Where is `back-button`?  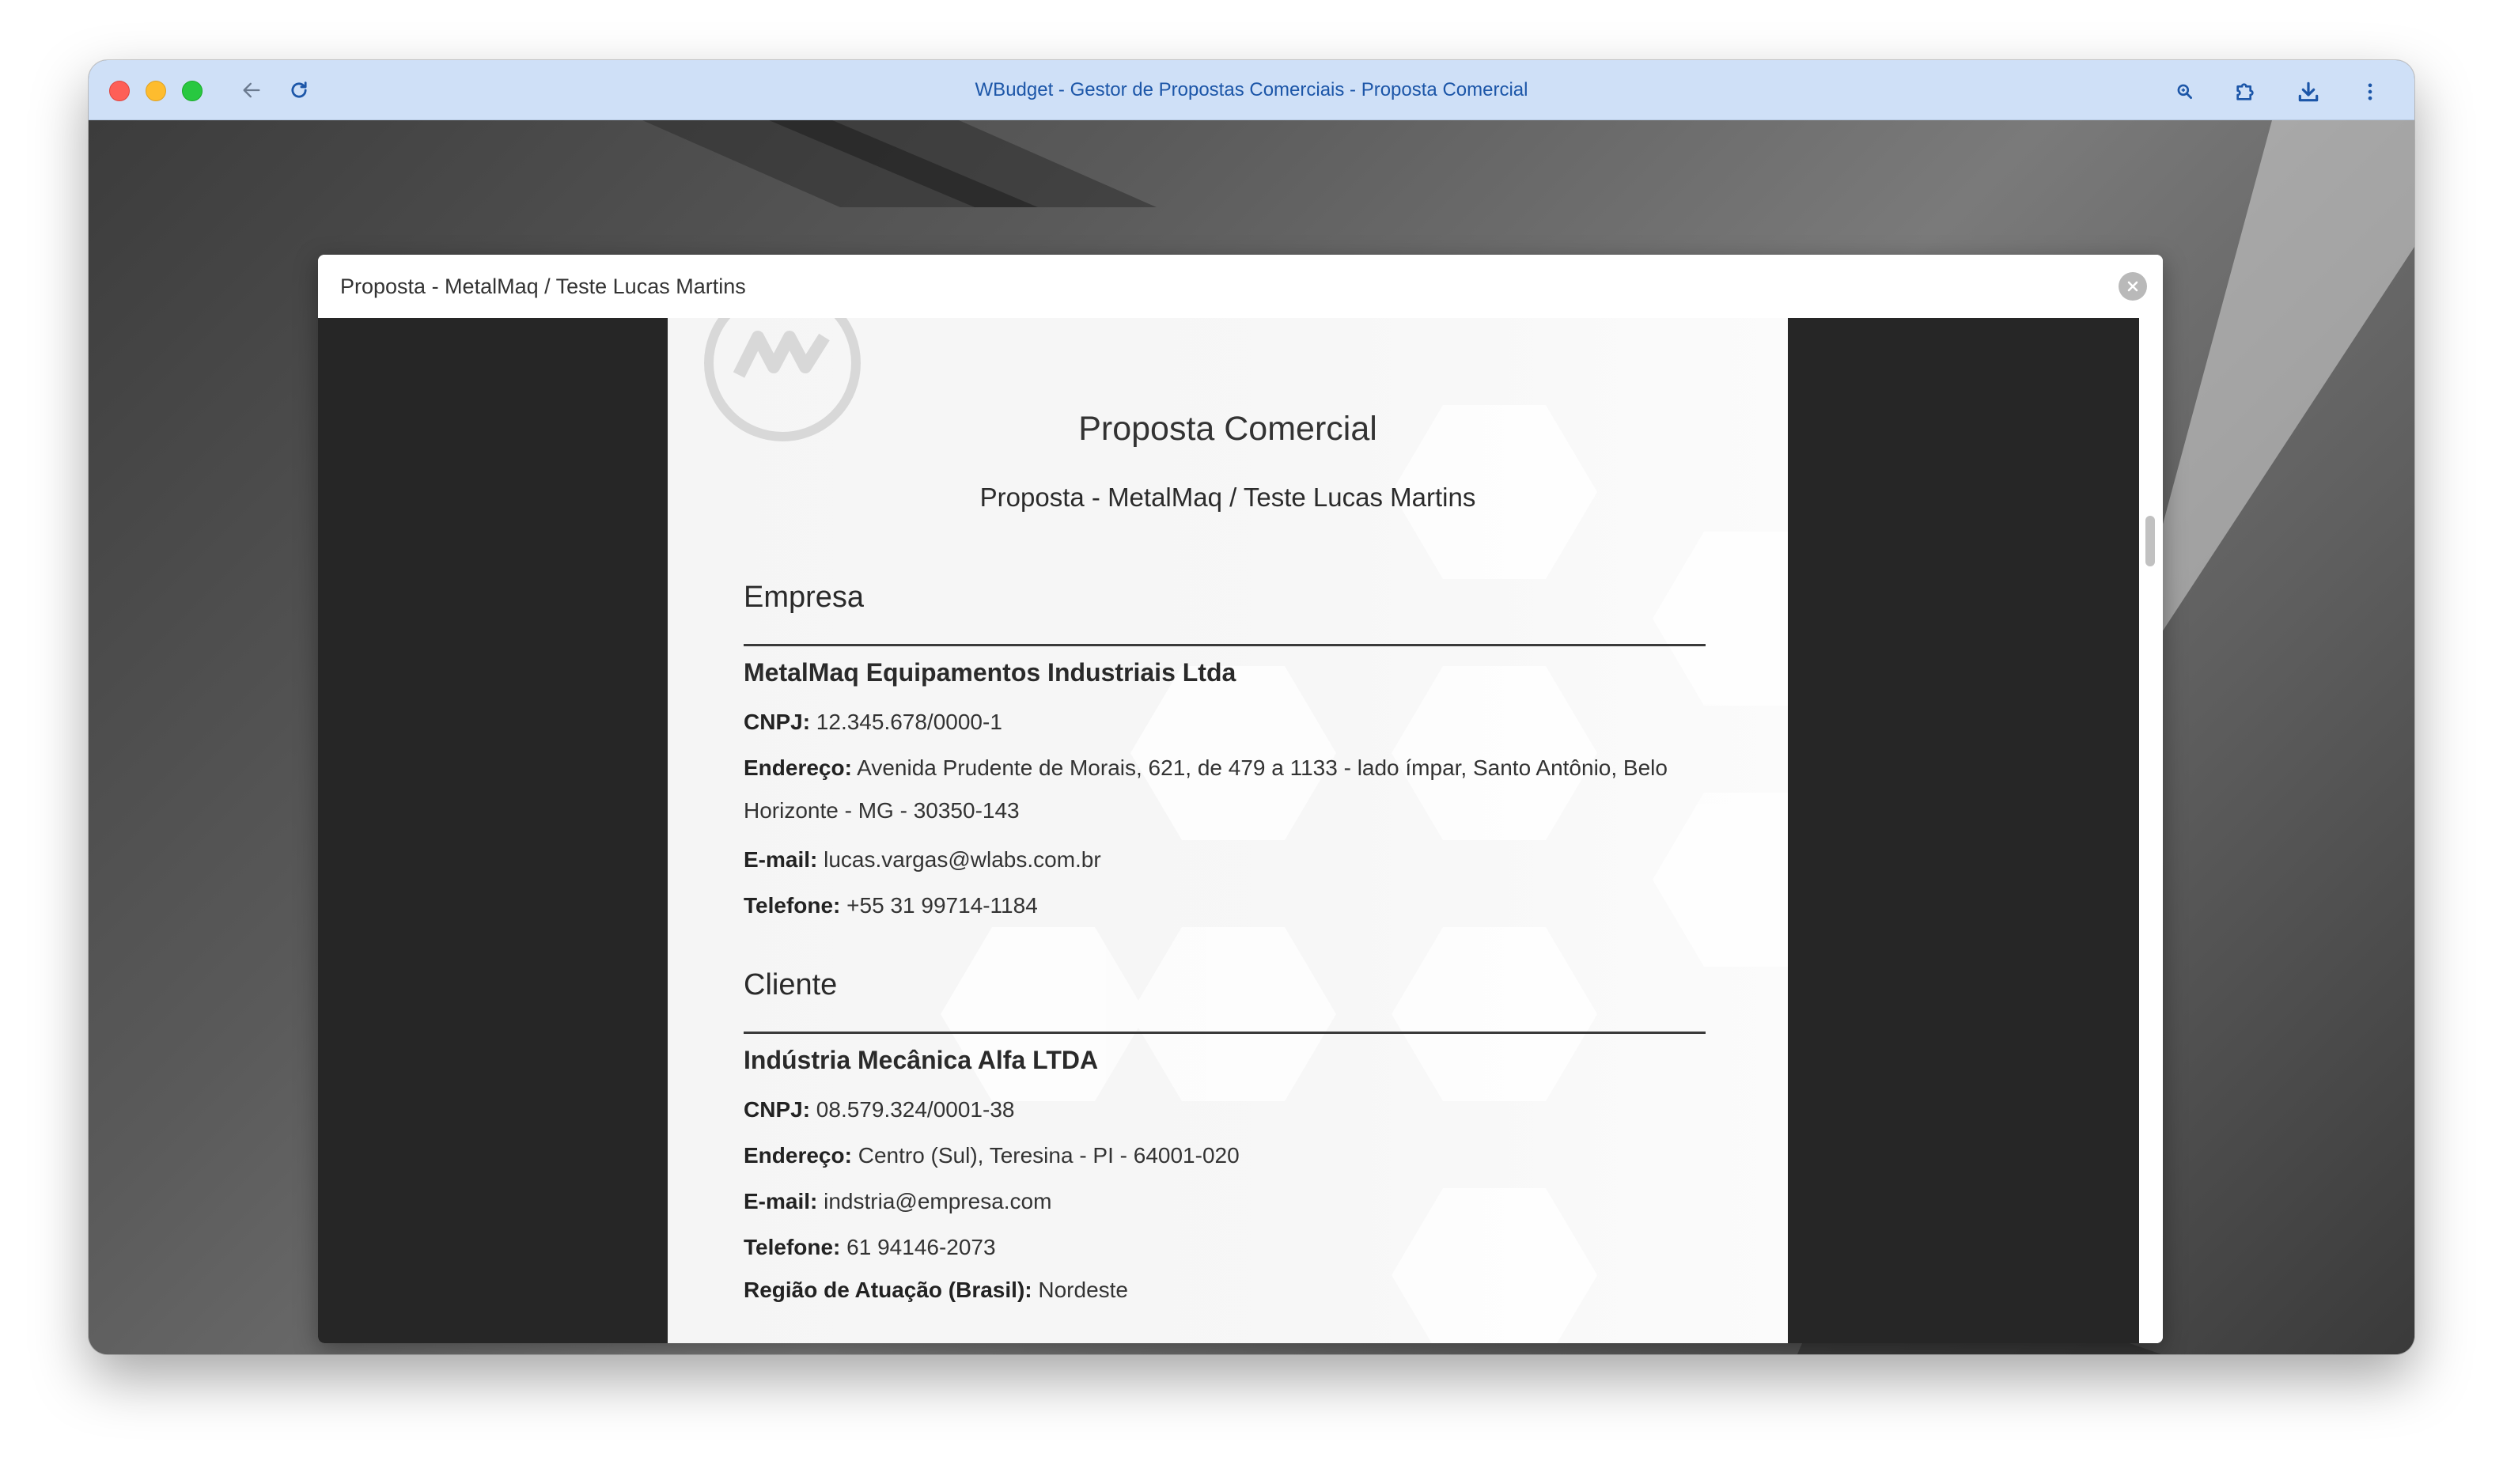 back-button is located at coordinates (251, 90).